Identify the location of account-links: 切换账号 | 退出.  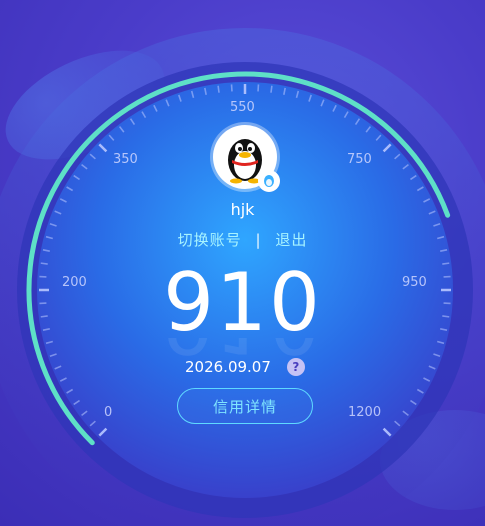
(242, 239).